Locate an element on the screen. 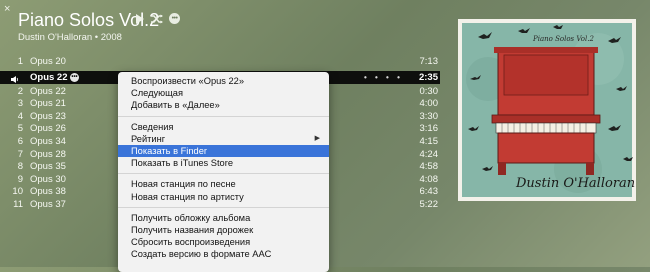 This screenshot has width=650, height=272. track-number: 10 is located at coordinates (17, 192).